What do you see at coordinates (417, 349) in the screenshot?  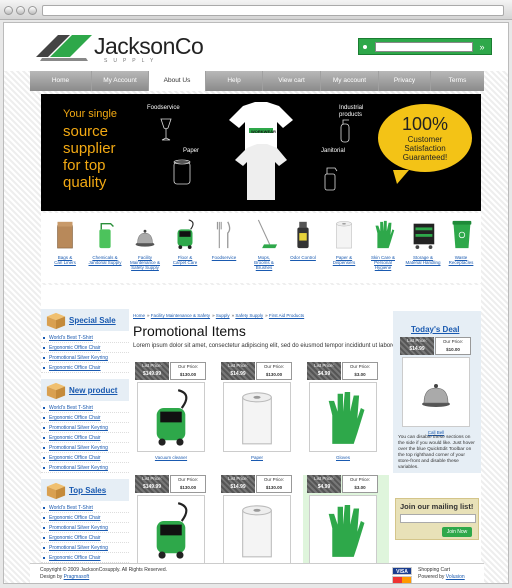 I see `deal-list-value: $14.99` at bounding box center [417, 349].